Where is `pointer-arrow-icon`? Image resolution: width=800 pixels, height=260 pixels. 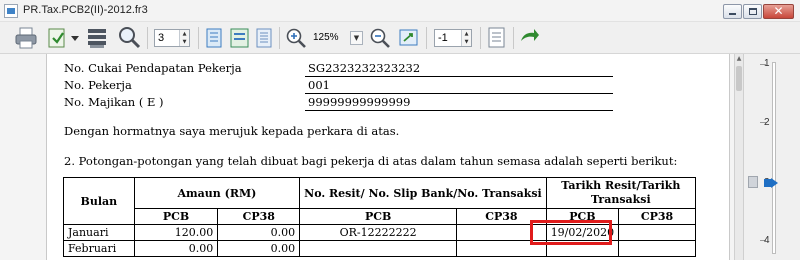 pointer-arrow-icon is located at coordinates (774, 183).